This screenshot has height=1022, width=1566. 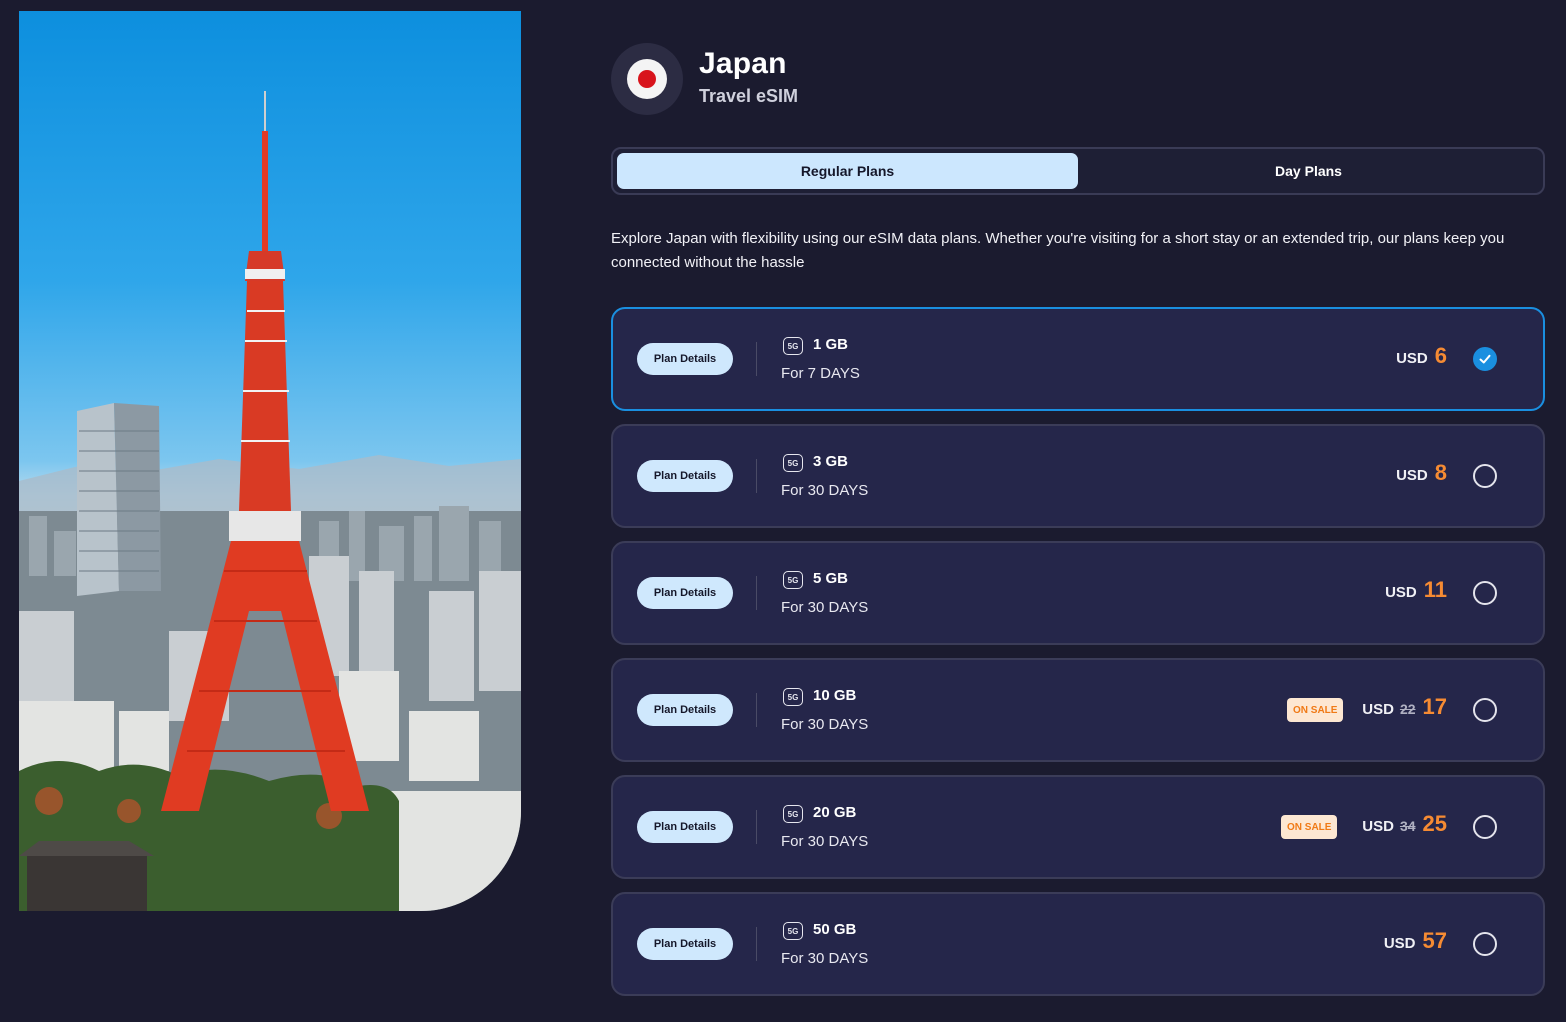 I want to click on flag-badge, so click(x=647, y=79).